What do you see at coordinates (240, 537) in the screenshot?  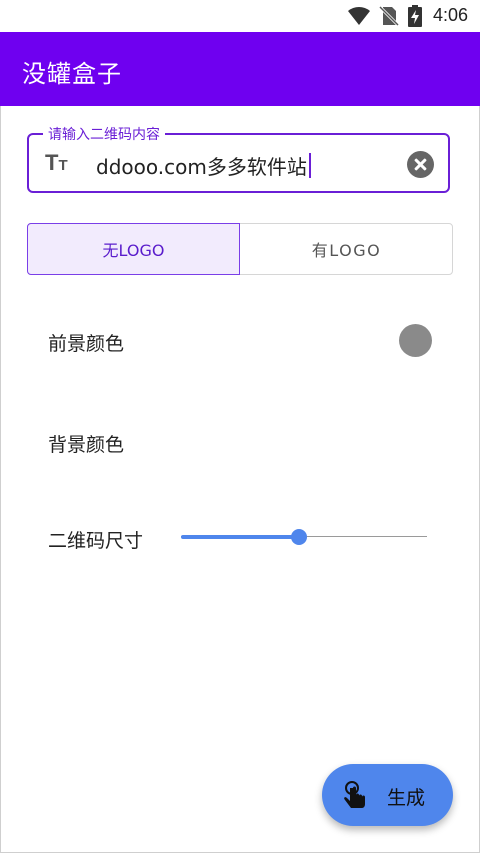 I see `slider-fill` at bounding box center [240, 537].